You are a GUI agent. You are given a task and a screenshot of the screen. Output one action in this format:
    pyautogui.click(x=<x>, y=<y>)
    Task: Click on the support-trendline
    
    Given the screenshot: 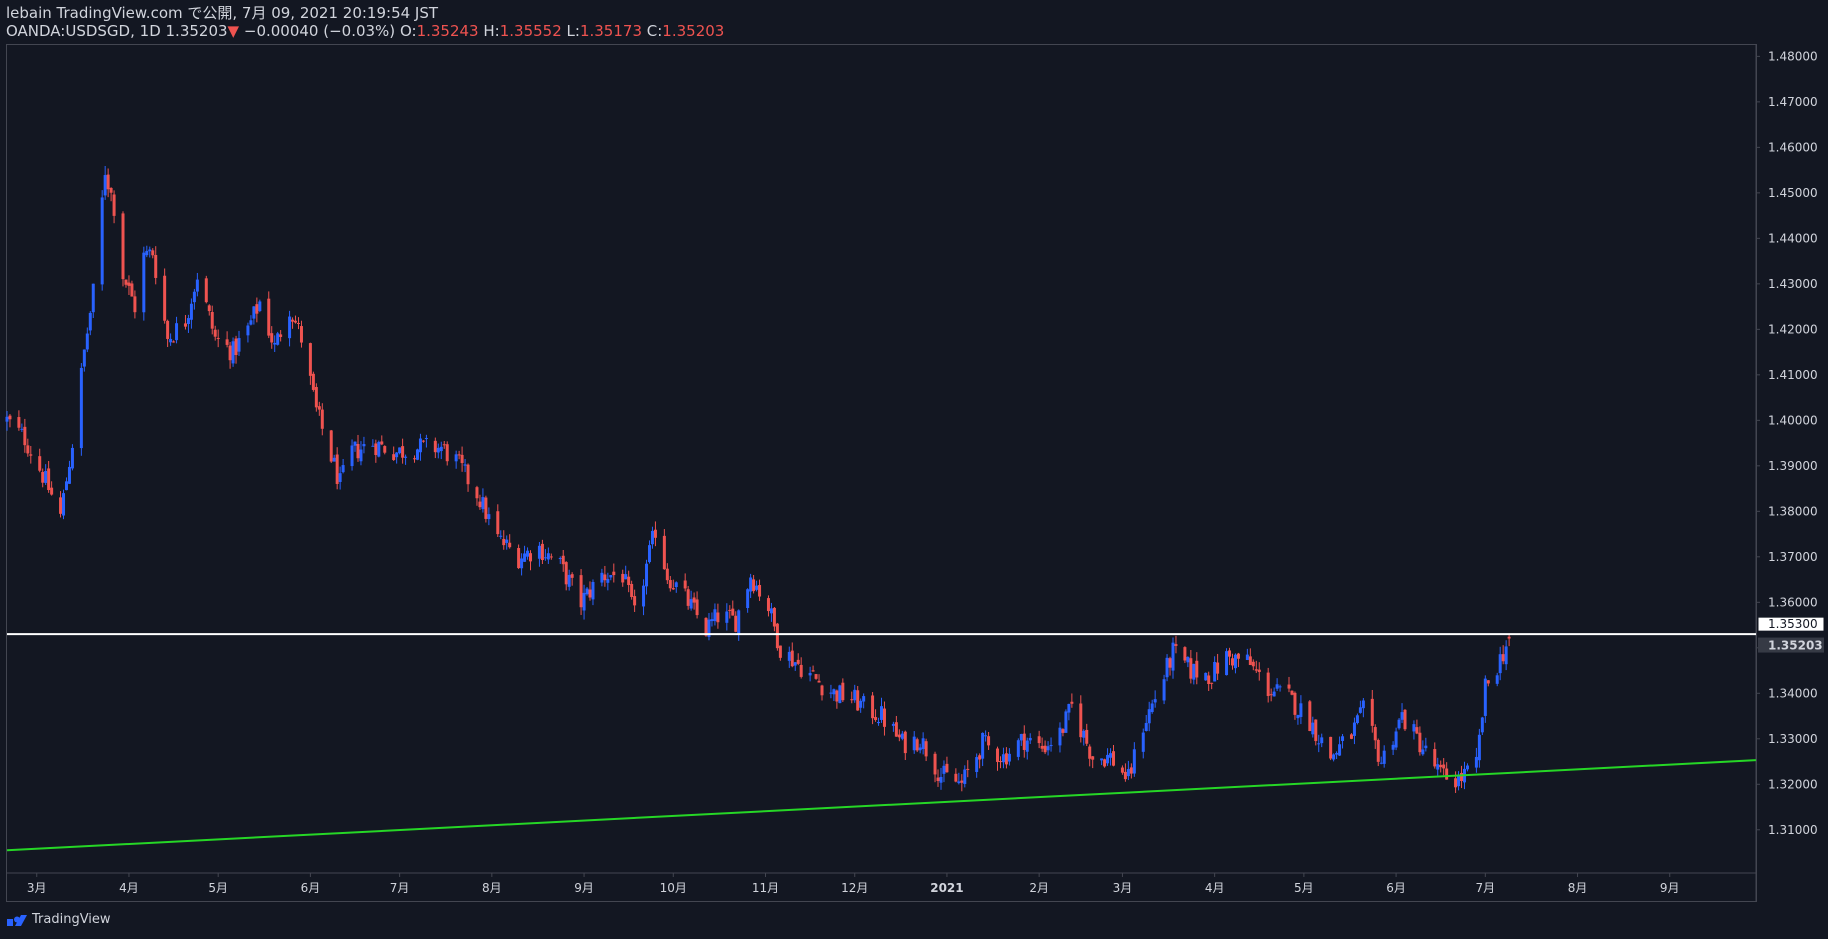 What is the action you would take?
    pyautogui.click(x=881, y=805)
    